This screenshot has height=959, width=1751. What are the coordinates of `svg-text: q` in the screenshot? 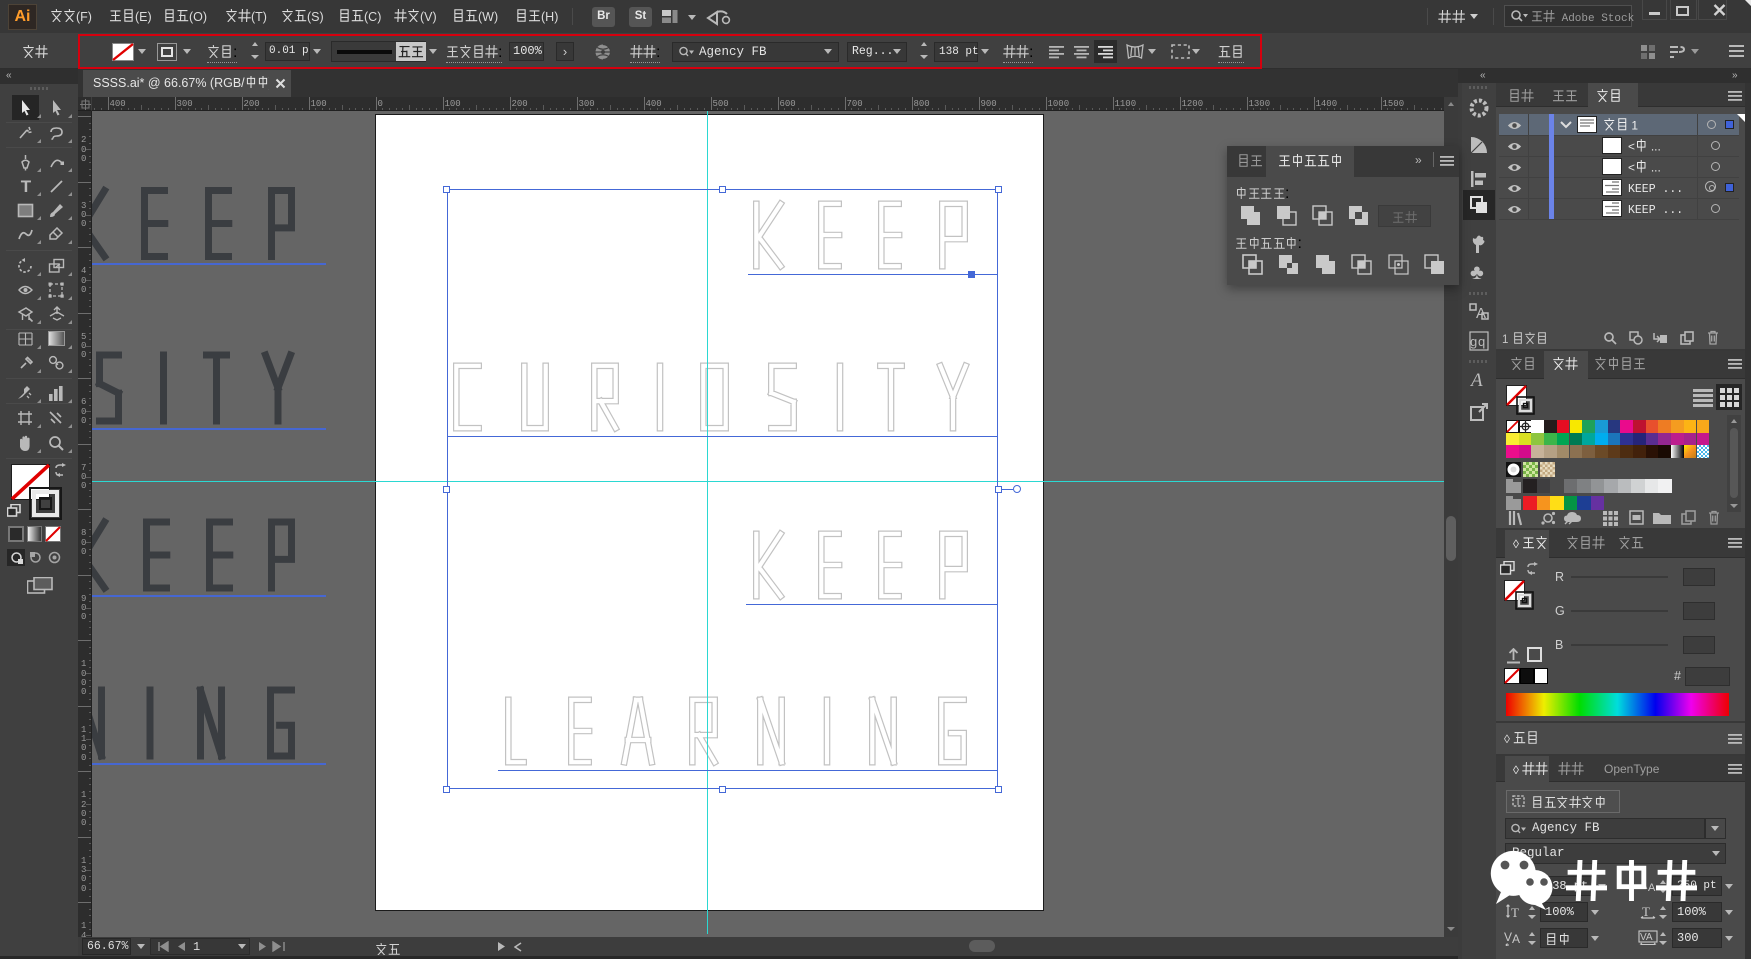 It's located at (1481, 341).